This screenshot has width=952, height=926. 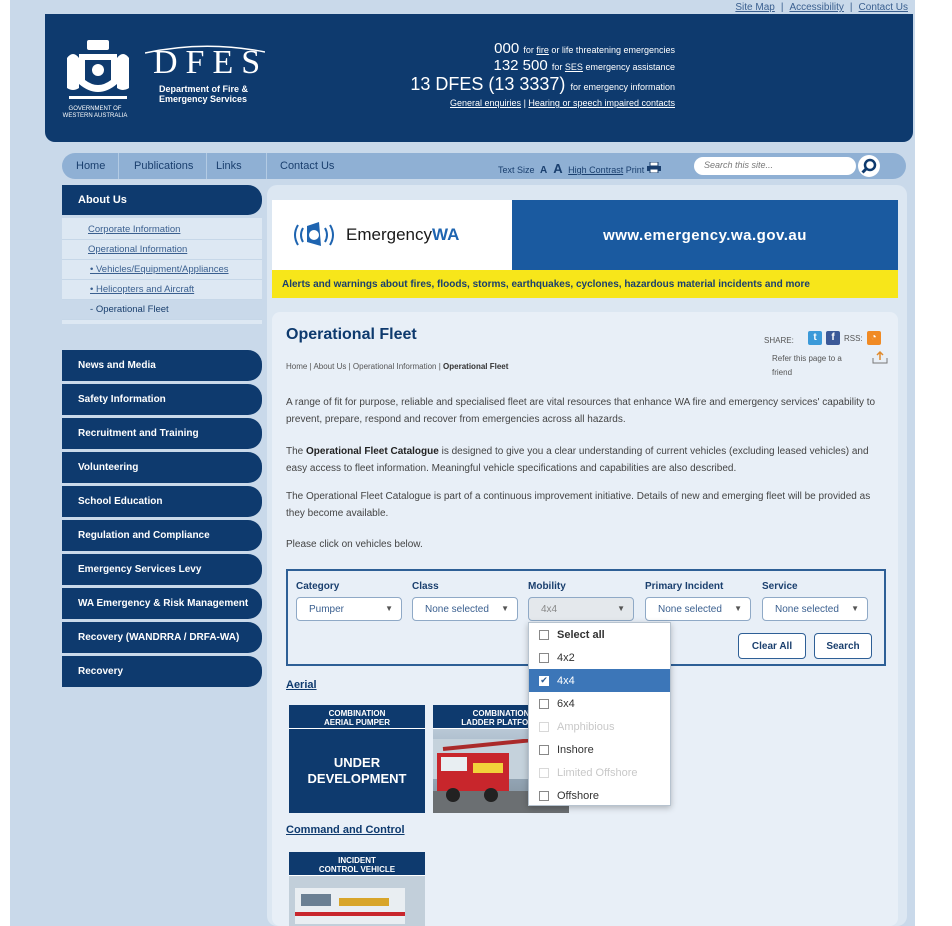 I want to click on mobility-option: ✔ 4x4, so click(x=599, y=680).